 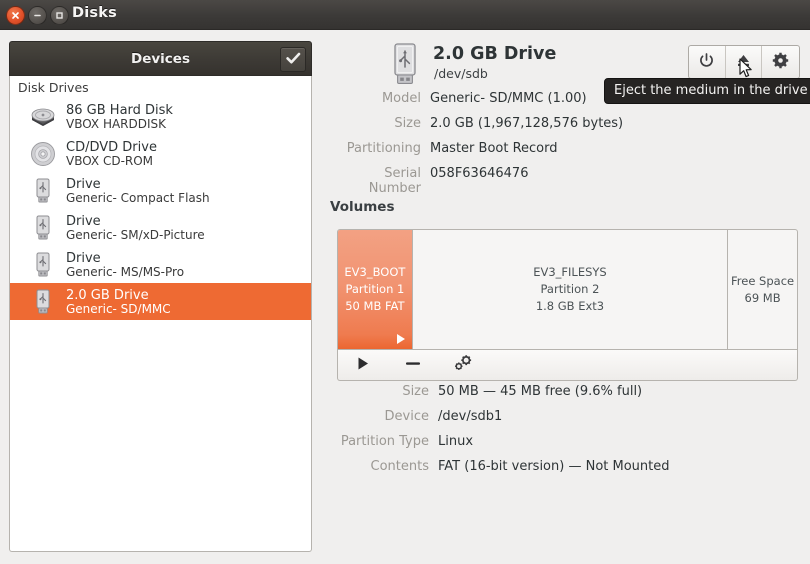 What do you see at coordinates (362, 207) in the screenshot?
I see `volumes-section-title: Volumes` at bounding box center [362, 207].